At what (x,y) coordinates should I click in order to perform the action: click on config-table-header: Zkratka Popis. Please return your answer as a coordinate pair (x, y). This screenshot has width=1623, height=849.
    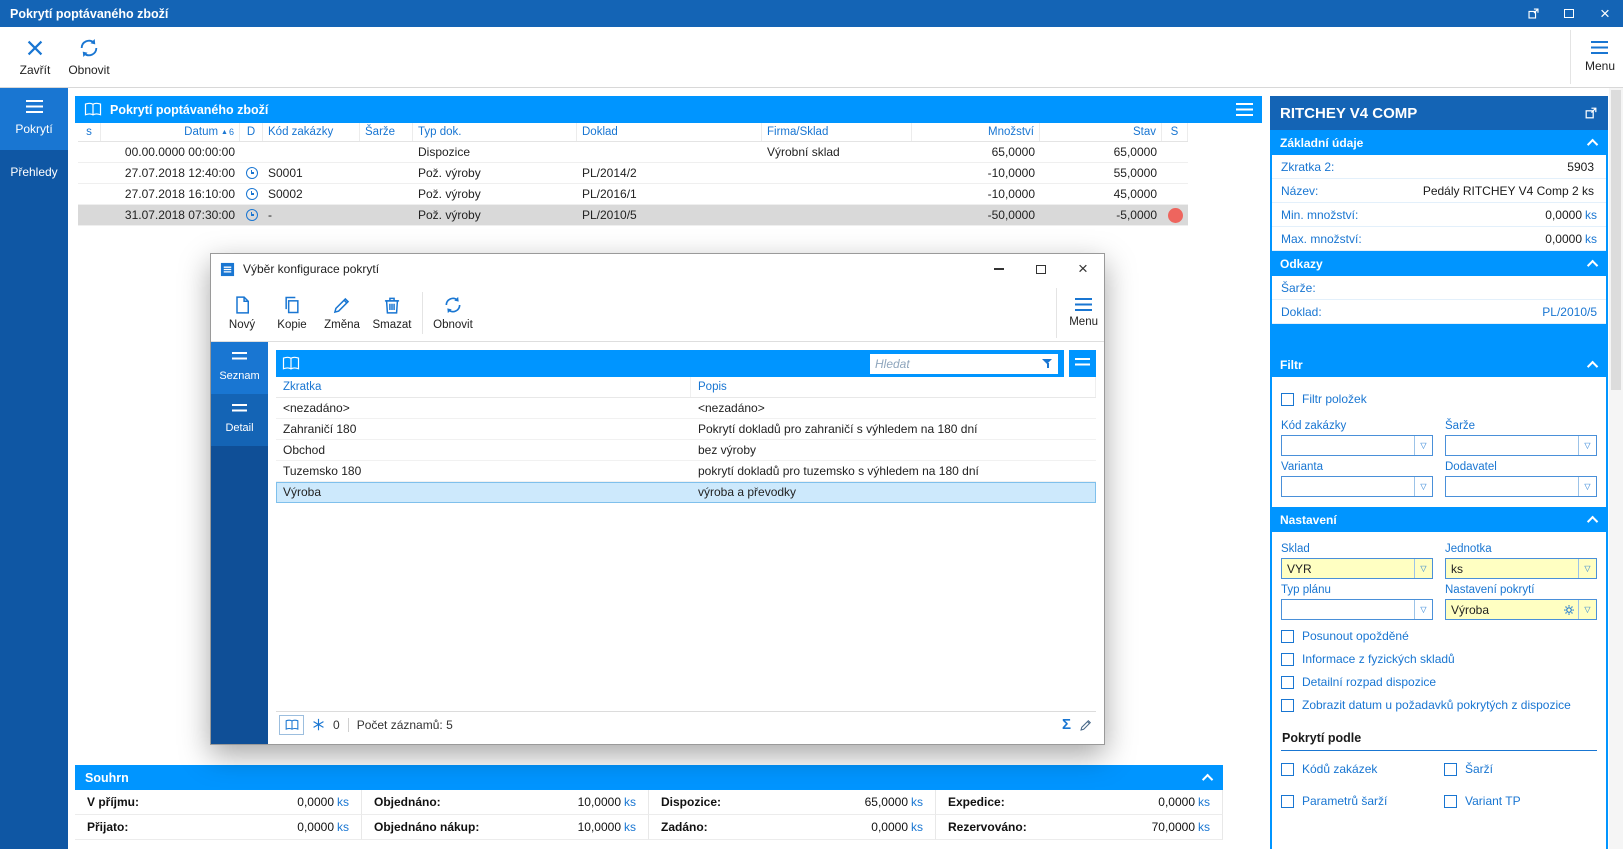
    Looking at the image, I should click on (686, 387).